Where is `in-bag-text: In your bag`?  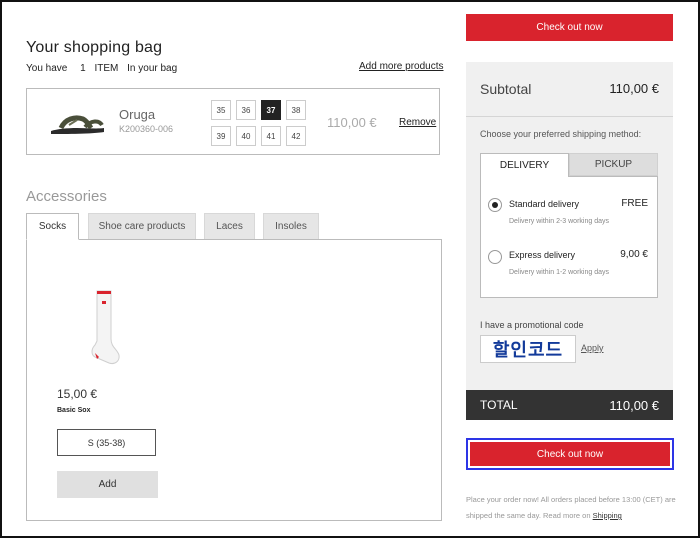
in-bag-text: In your bag is located at coordinates (152, 68).